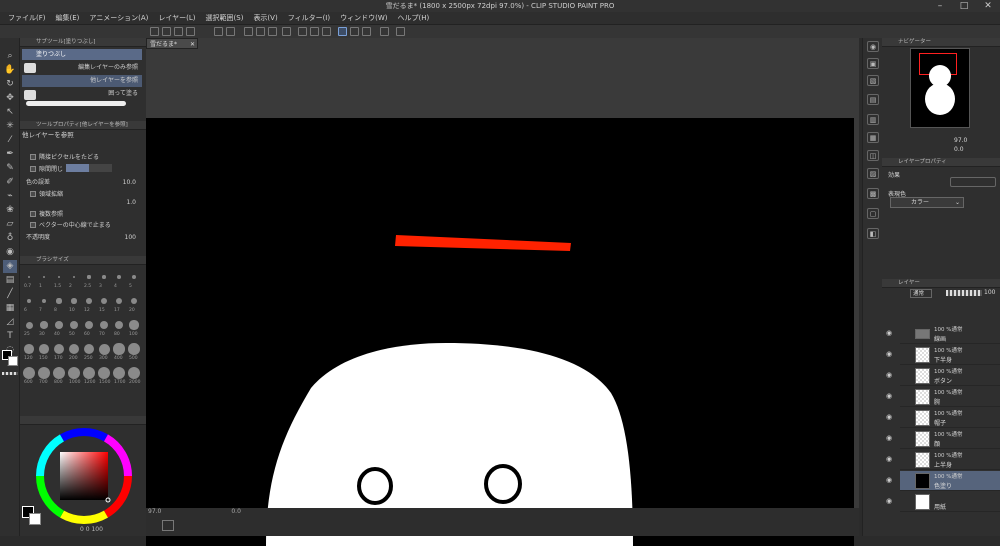  Describe the element at coordinates (384, 31) in the screenshot. I see `color-bar-icon` at that location.